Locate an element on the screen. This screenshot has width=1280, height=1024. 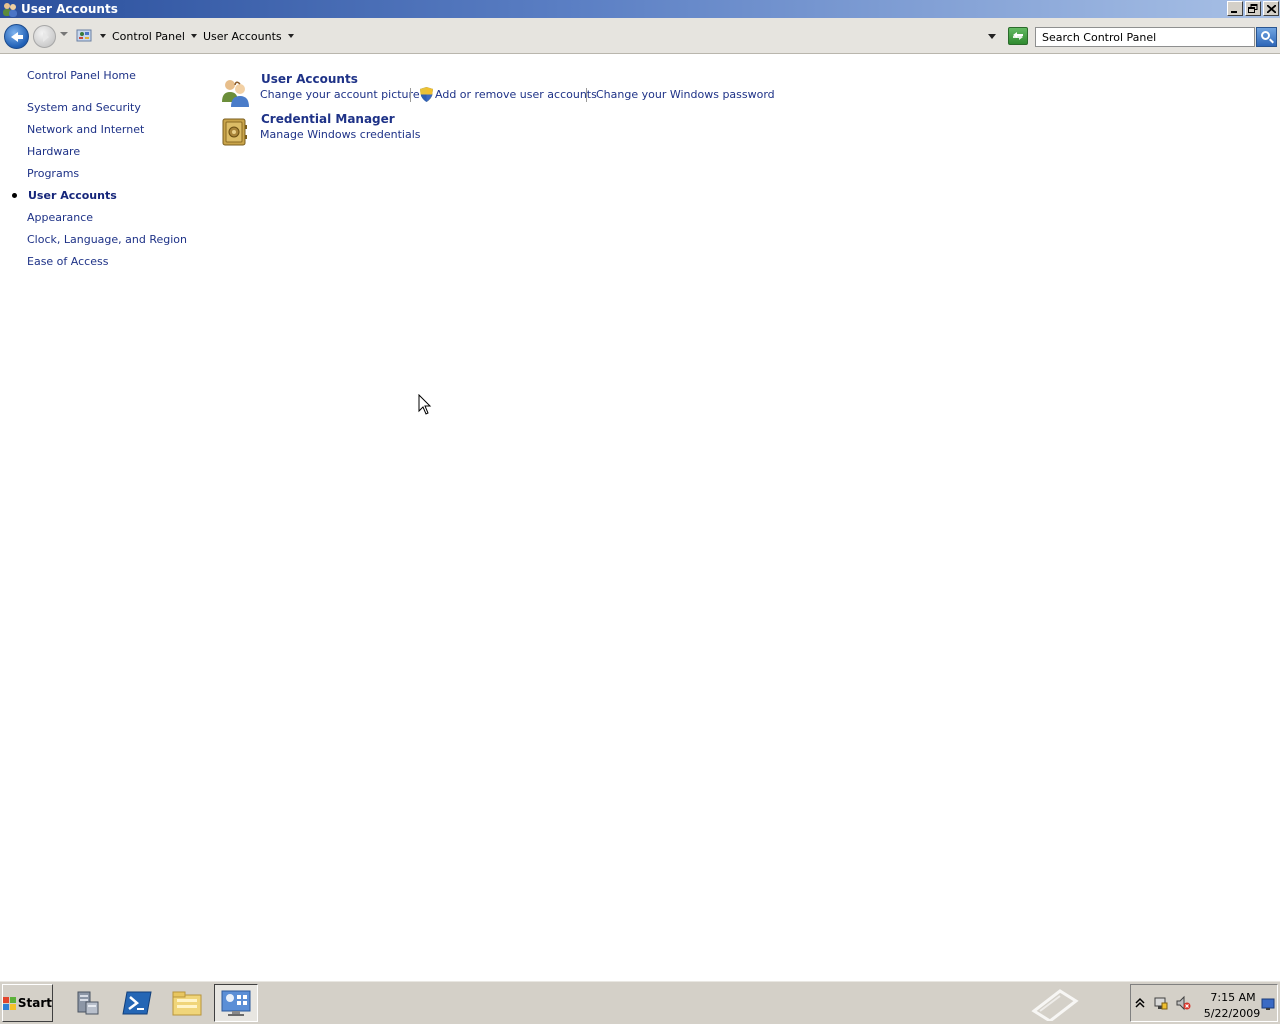
start-button: Start is located at coordinates (27, 1003).